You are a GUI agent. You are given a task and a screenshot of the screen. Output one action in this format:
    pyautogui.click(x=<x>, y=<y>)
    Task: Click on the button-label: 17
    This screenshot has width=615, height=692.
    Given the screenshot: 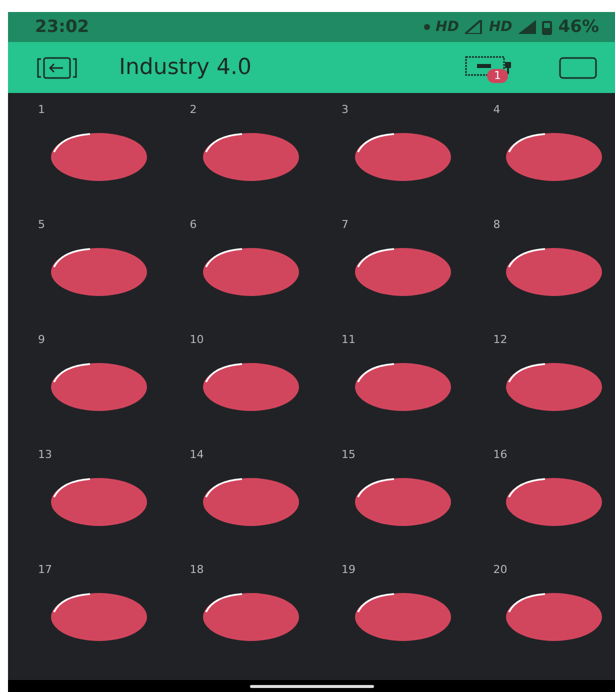 What is the action you would take?
    pyautogui.click(x=45, y=569)
    